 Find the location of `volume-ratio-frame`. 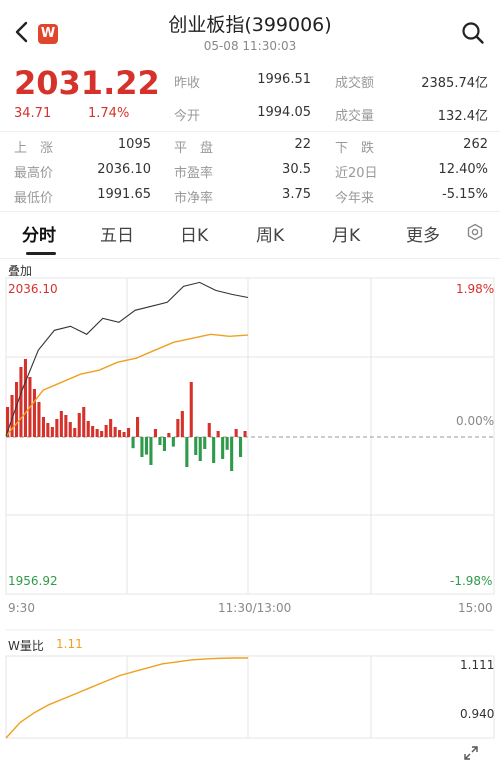

volume-ratio-frame is located at coordinates (250, 697).